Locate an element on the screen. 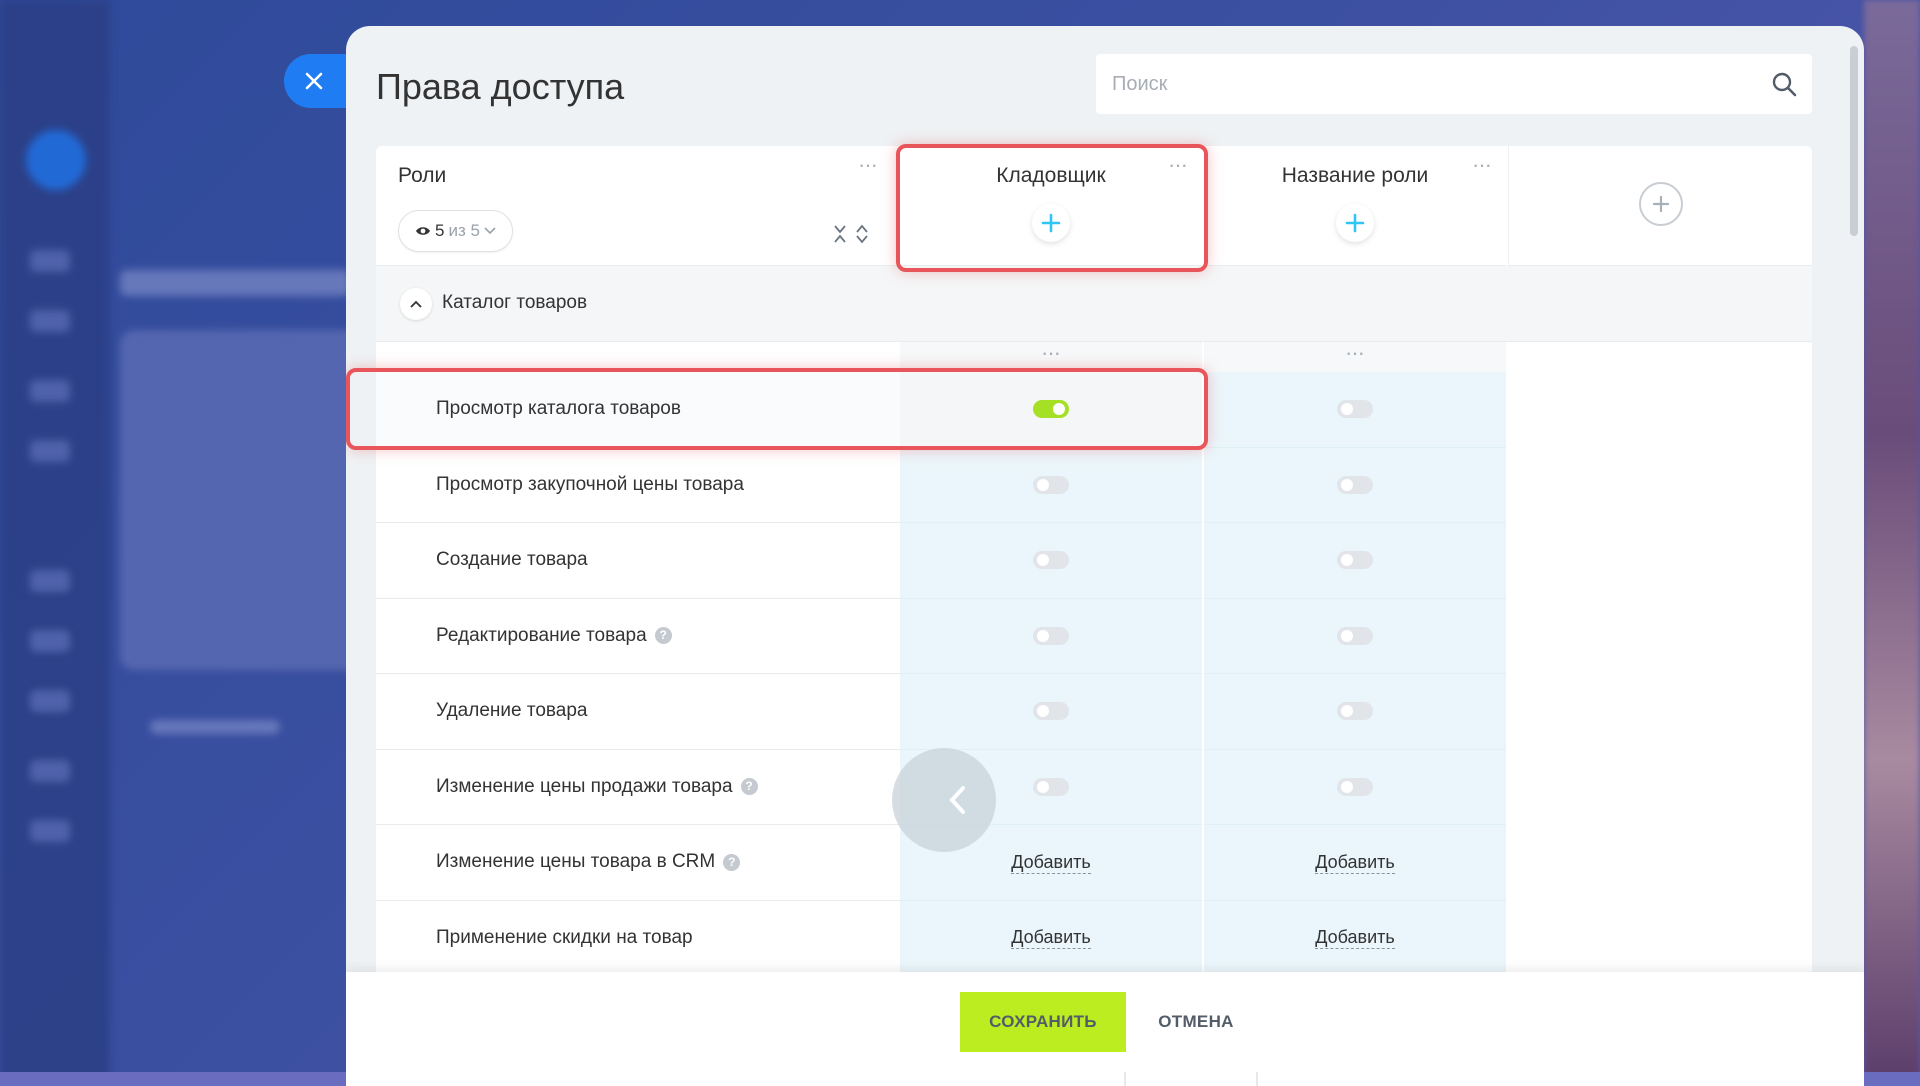 This screenshot has width=1920, height=1086. role-column-1: Кладовщик is located at coordinates (1051, 206).